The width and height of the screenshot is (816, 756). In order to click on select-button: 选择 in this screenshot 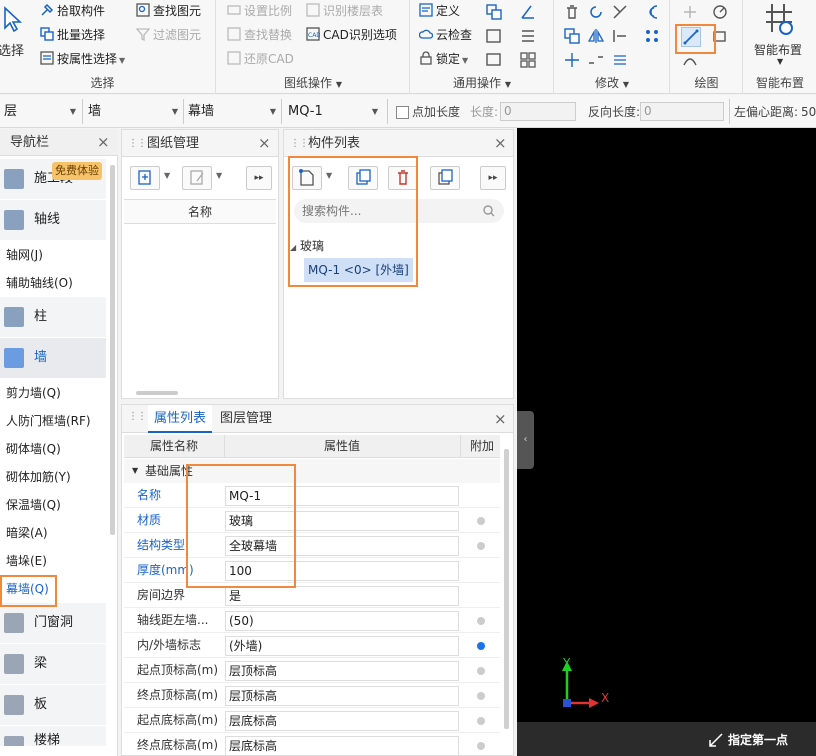, I will do `click(13, 31)`.